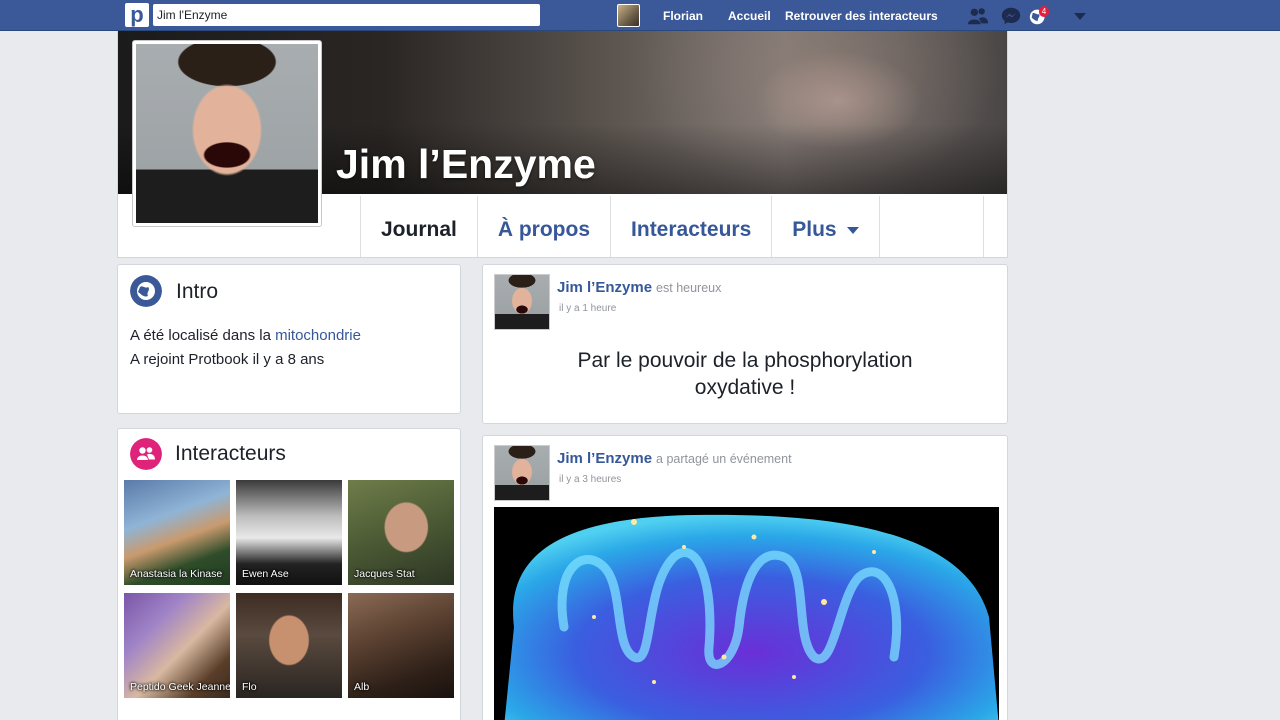  I want to click on friend-tile: Anastasia la Kinase, so click(177, 532).